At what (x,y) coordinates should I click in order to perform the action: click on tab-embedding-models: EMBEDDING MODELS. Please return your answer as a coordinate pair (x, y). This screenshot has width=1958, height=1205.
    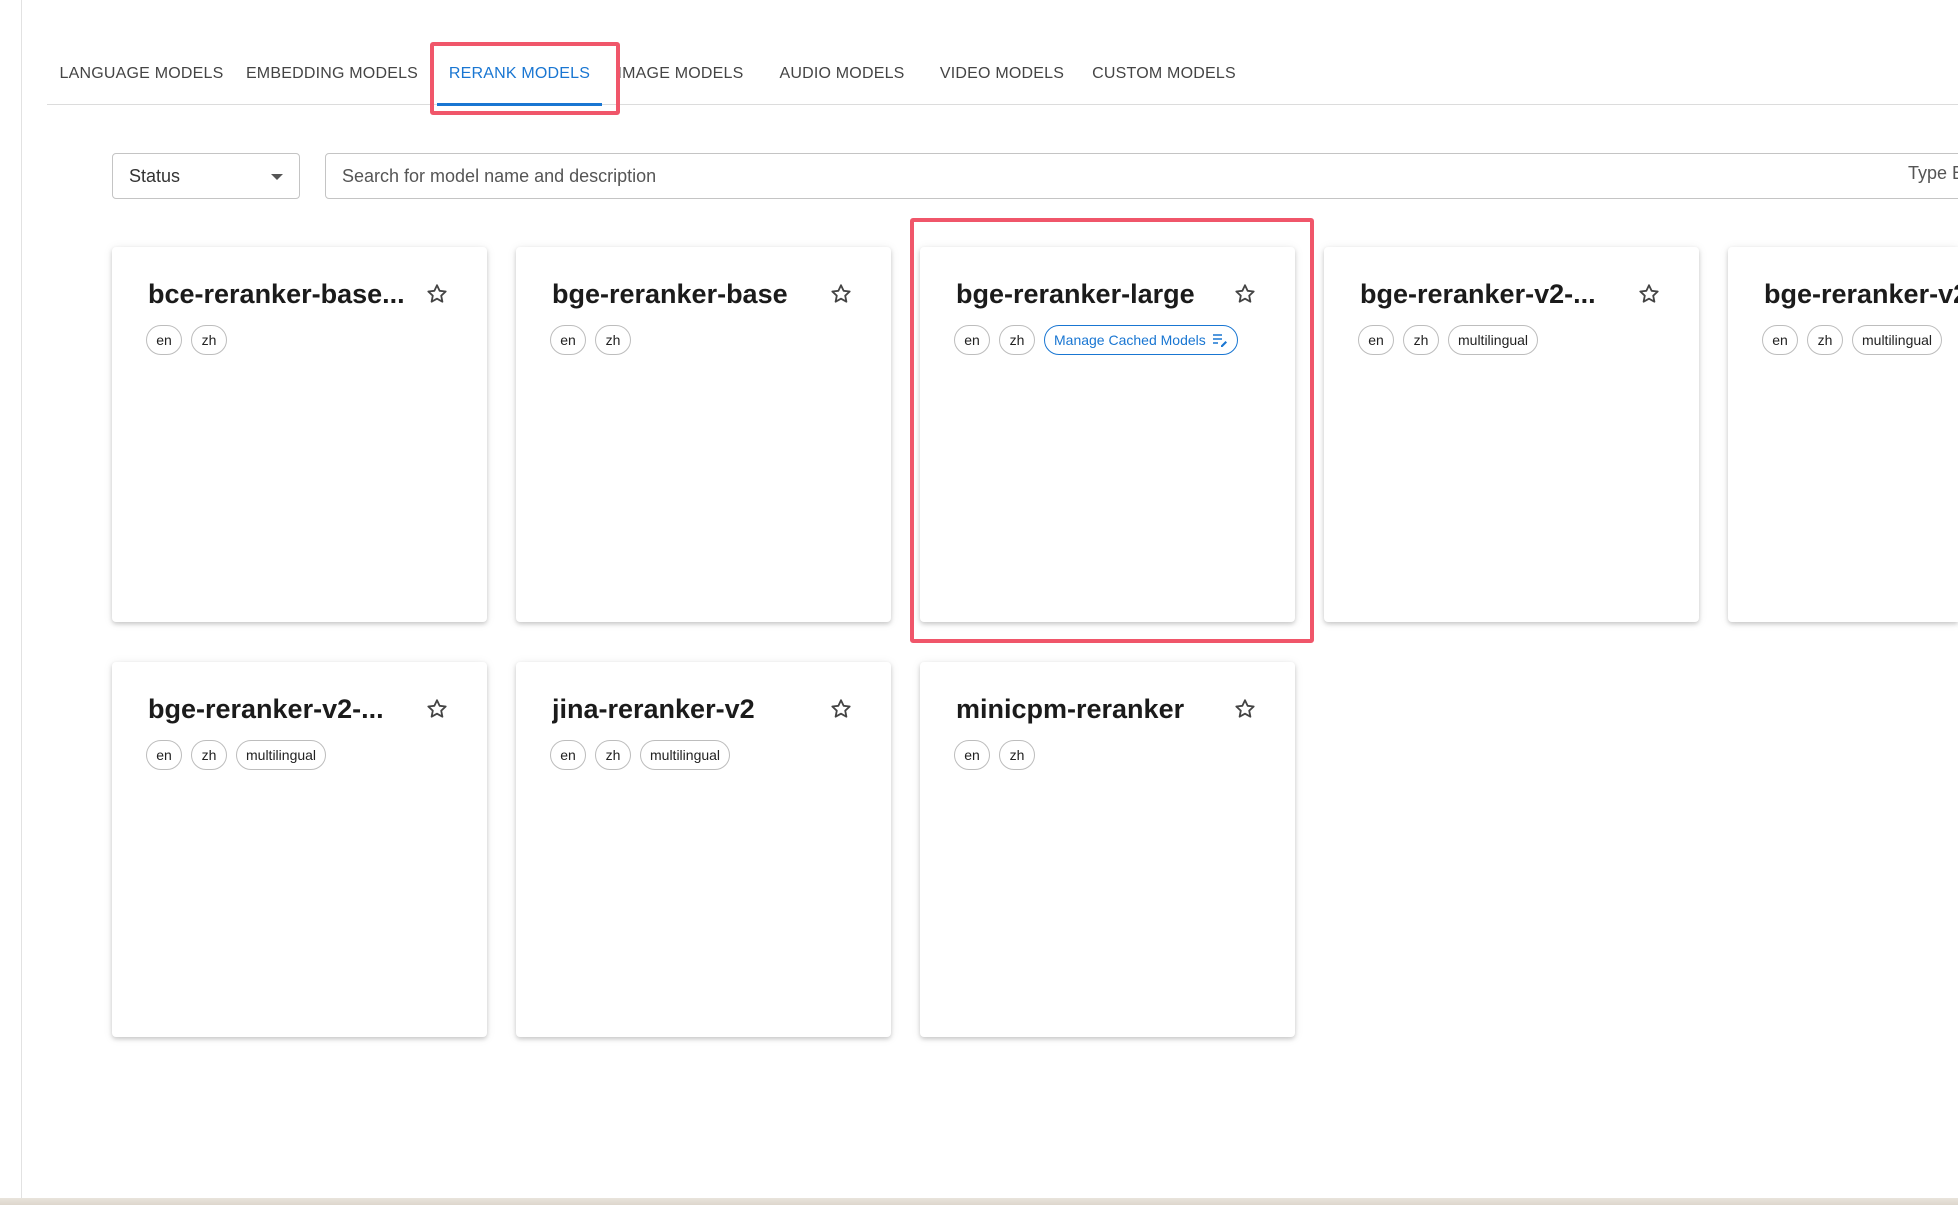
    Looking at the image, I should click on (332, 74).